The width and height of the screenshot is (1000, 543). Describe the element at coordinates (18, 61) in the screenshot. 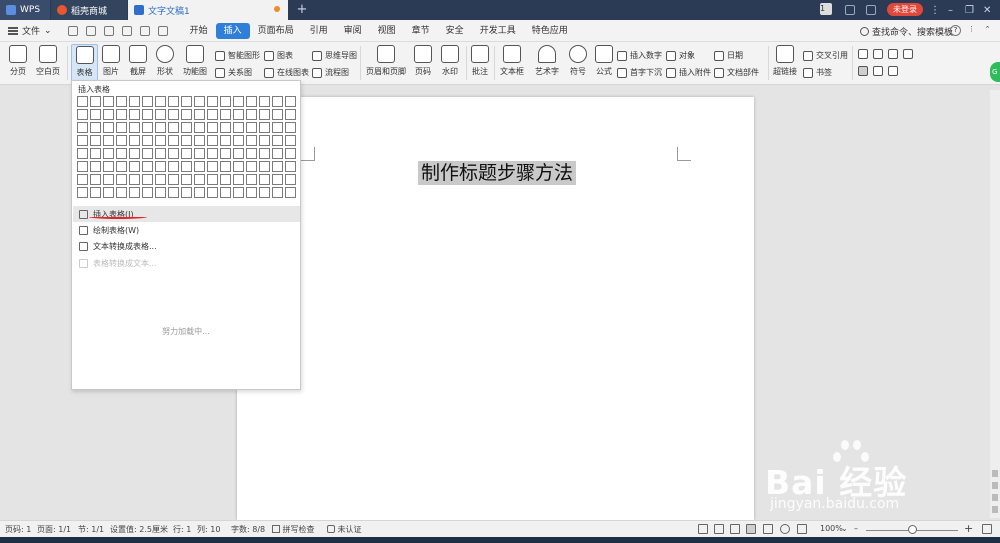

I see `page-break-button: 分页` at that location.